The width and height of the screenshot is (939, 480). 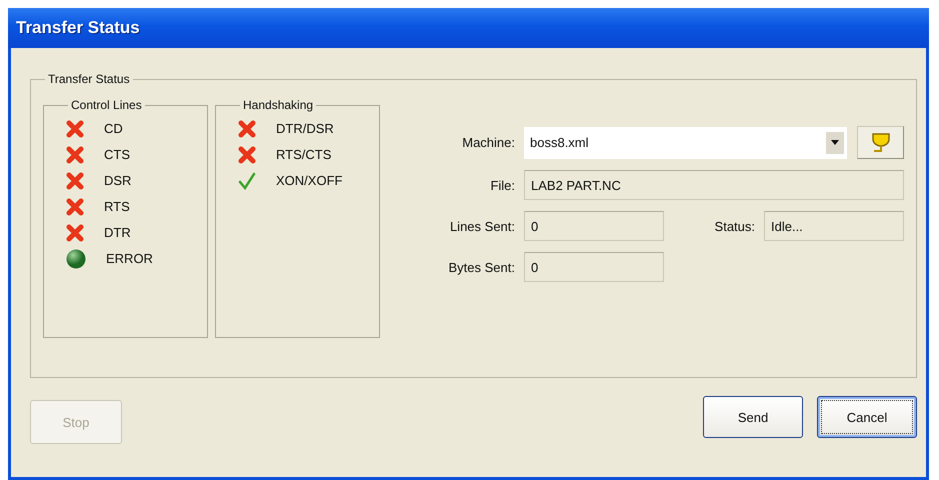 What do you see at coordinates (594, 267) in the screenshot?
I see `bytes-sent-field: 0` at bounding box center [594, 267].